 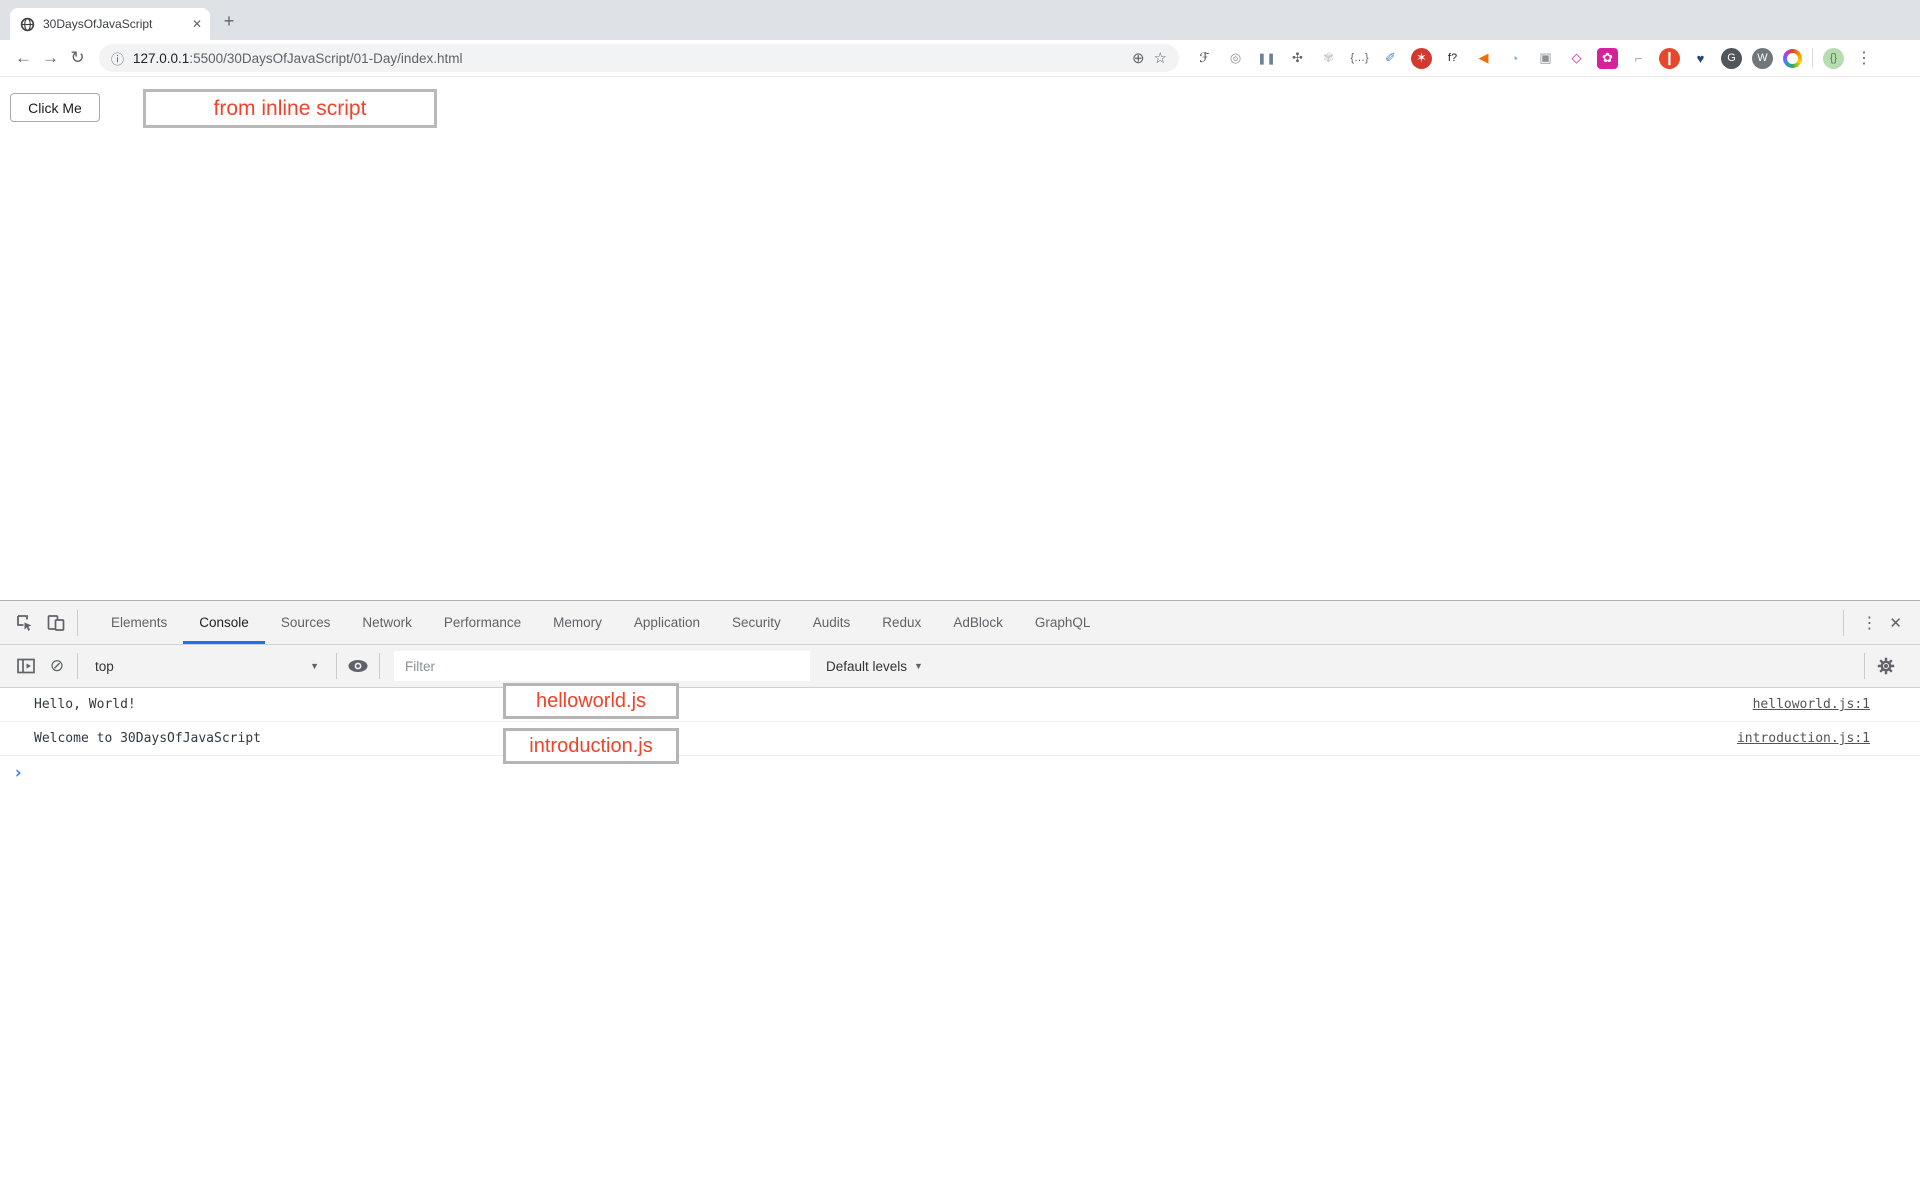 I want to click on bug-icon: ✣, so click(x=1297, y=58).